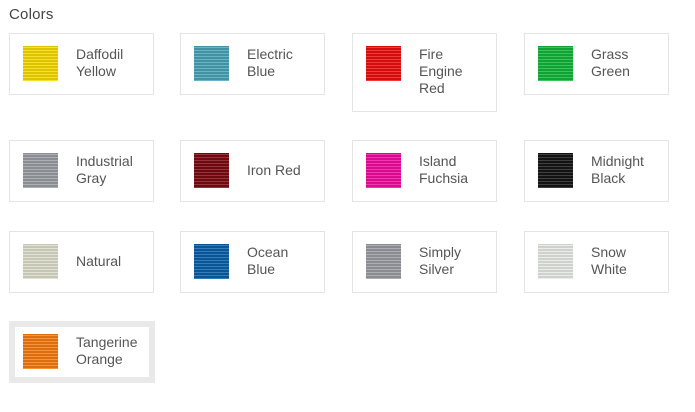 Image resolution: width=695 pixels, height=412 pixels. I want to click on color-label: Tangerine Orange, so click(107, 350).